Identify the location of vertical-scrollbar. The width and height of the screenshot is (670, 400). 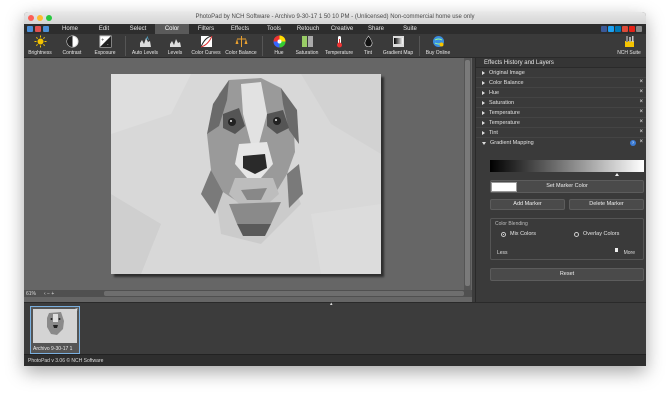
(467, 174).